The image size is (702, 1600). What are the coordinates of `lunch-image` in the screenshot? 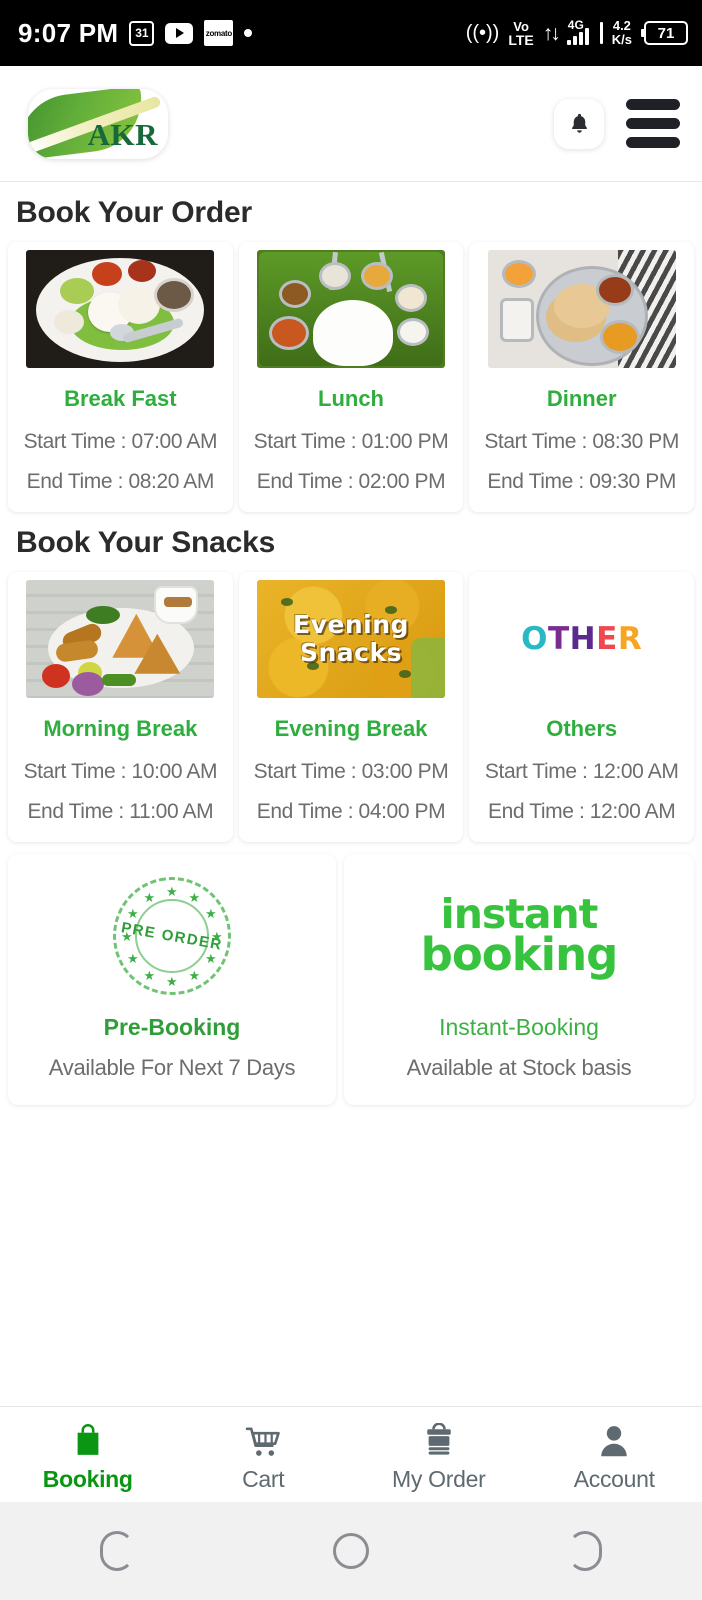 It's located at (351, 309).